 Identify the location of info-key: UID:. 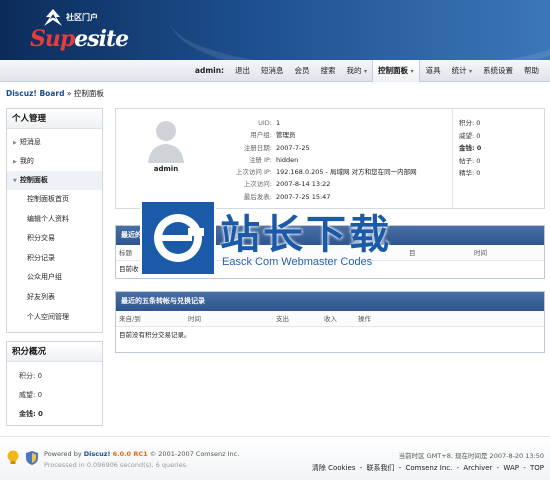
(265, 123).